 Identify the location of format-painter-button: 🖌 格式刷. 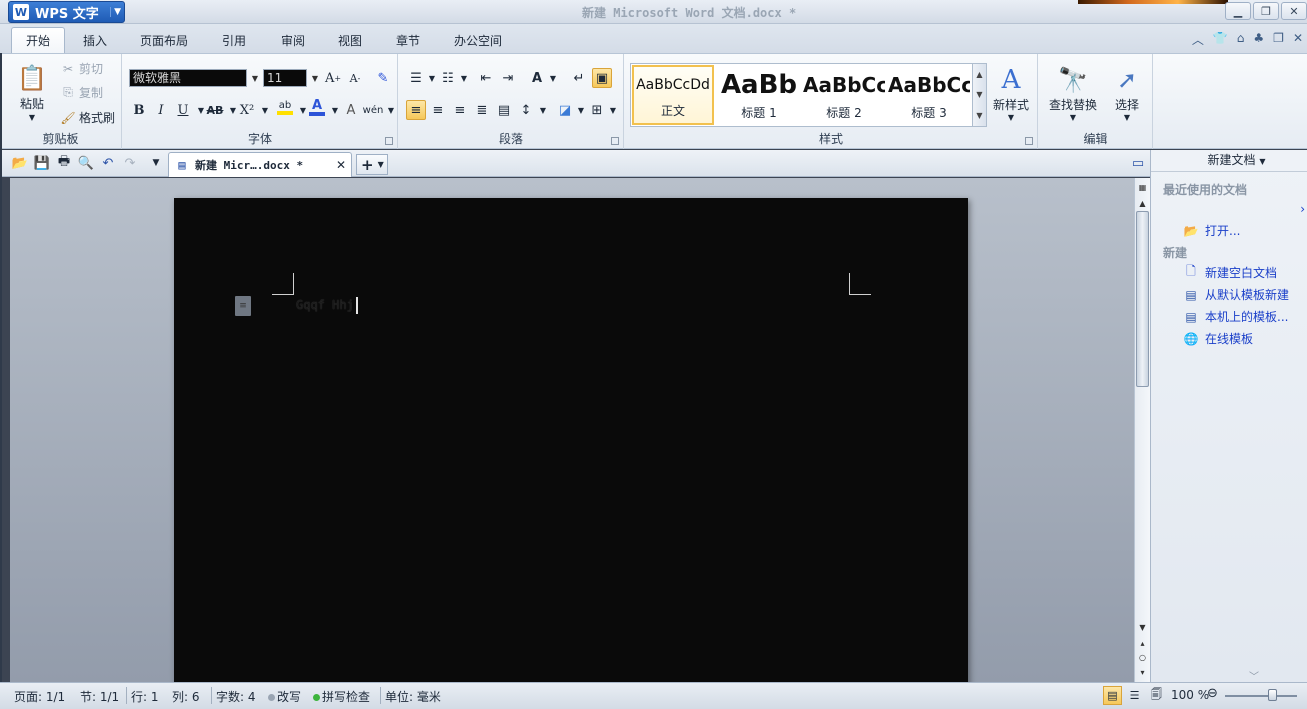
(87, 117).